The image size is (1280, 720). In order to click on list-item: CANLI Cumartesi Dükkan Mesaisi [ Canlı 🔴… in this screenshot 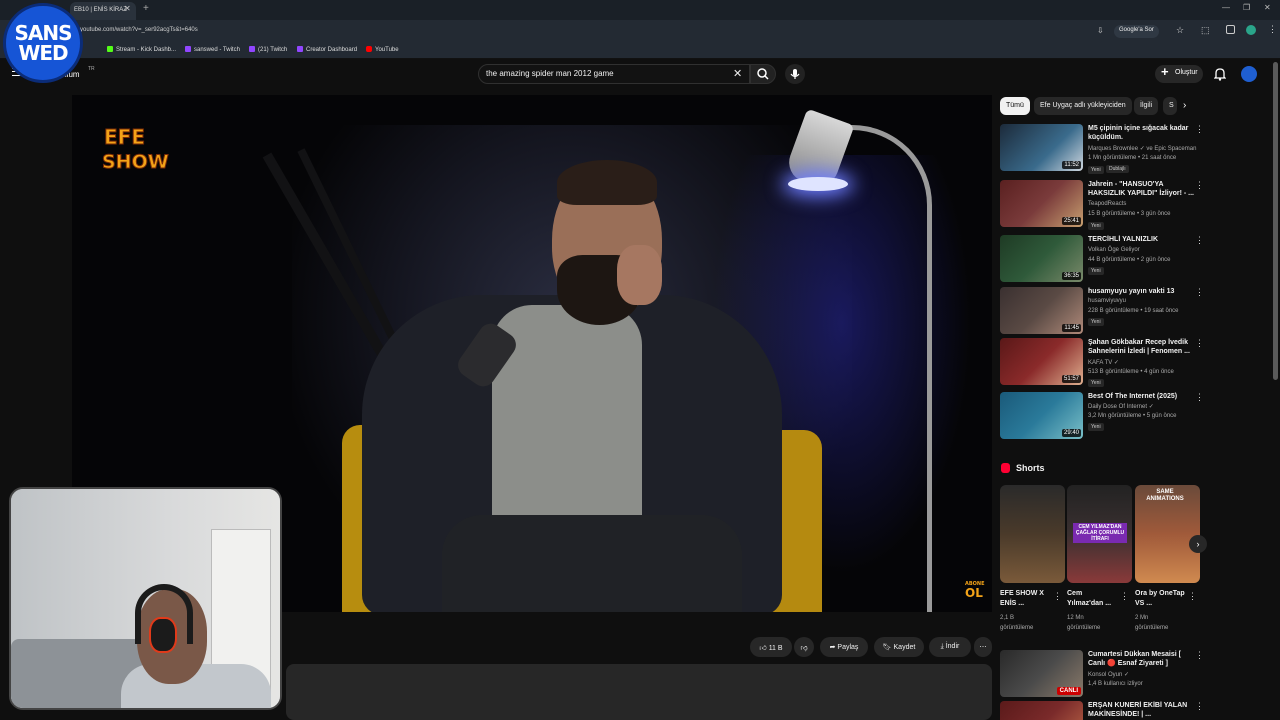, I will do `click(1102, 676)`.